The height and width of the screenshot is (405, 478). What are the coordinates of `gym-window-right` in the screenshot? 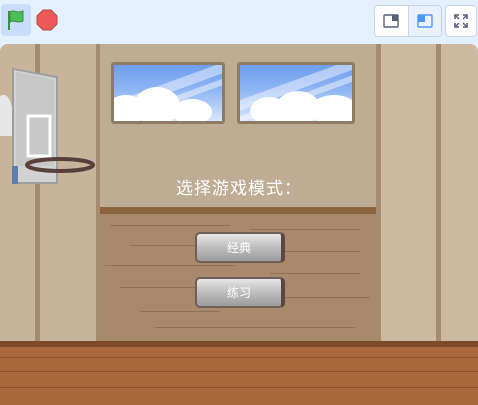 It's located at (296, 93).